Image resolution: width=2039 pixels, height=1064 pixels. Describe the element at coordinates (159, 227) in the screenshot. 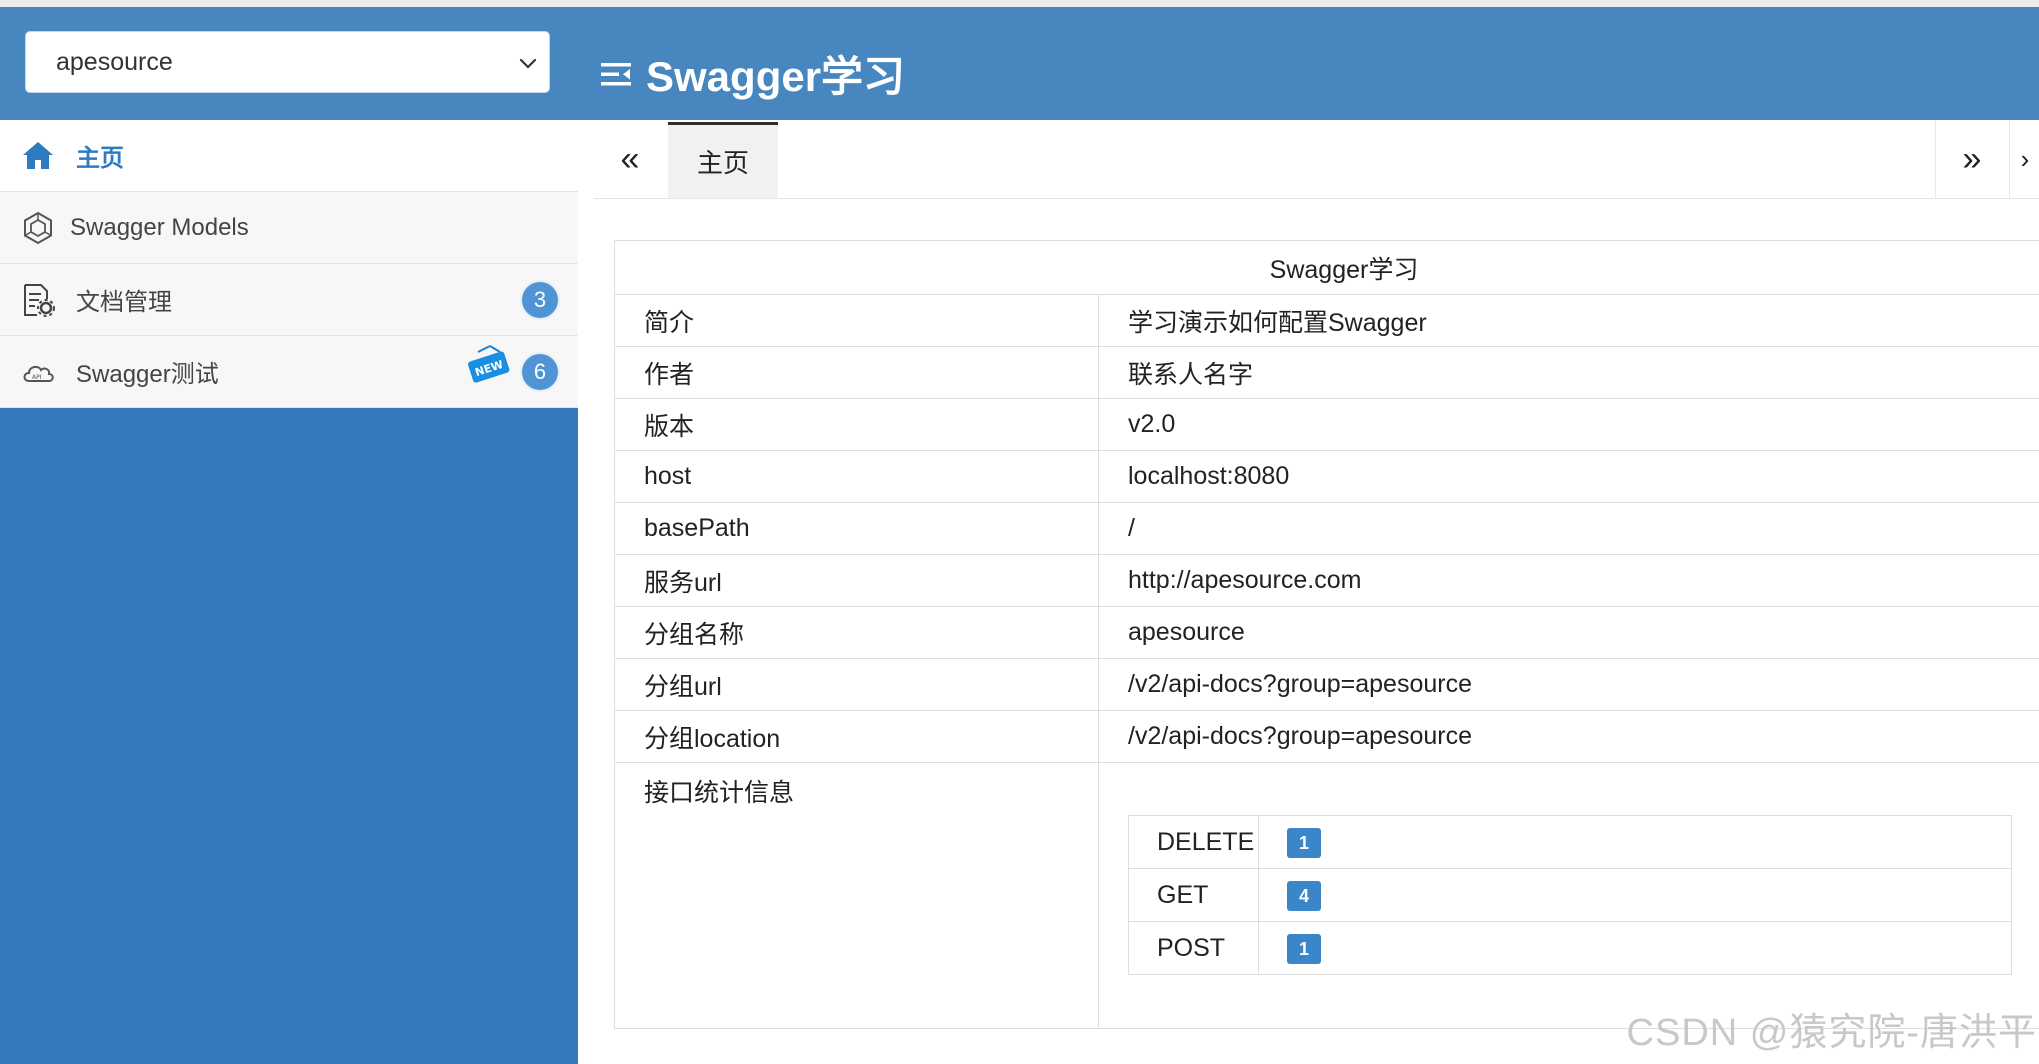

I see `sidebar-item-label: Swagger Models` at that location.